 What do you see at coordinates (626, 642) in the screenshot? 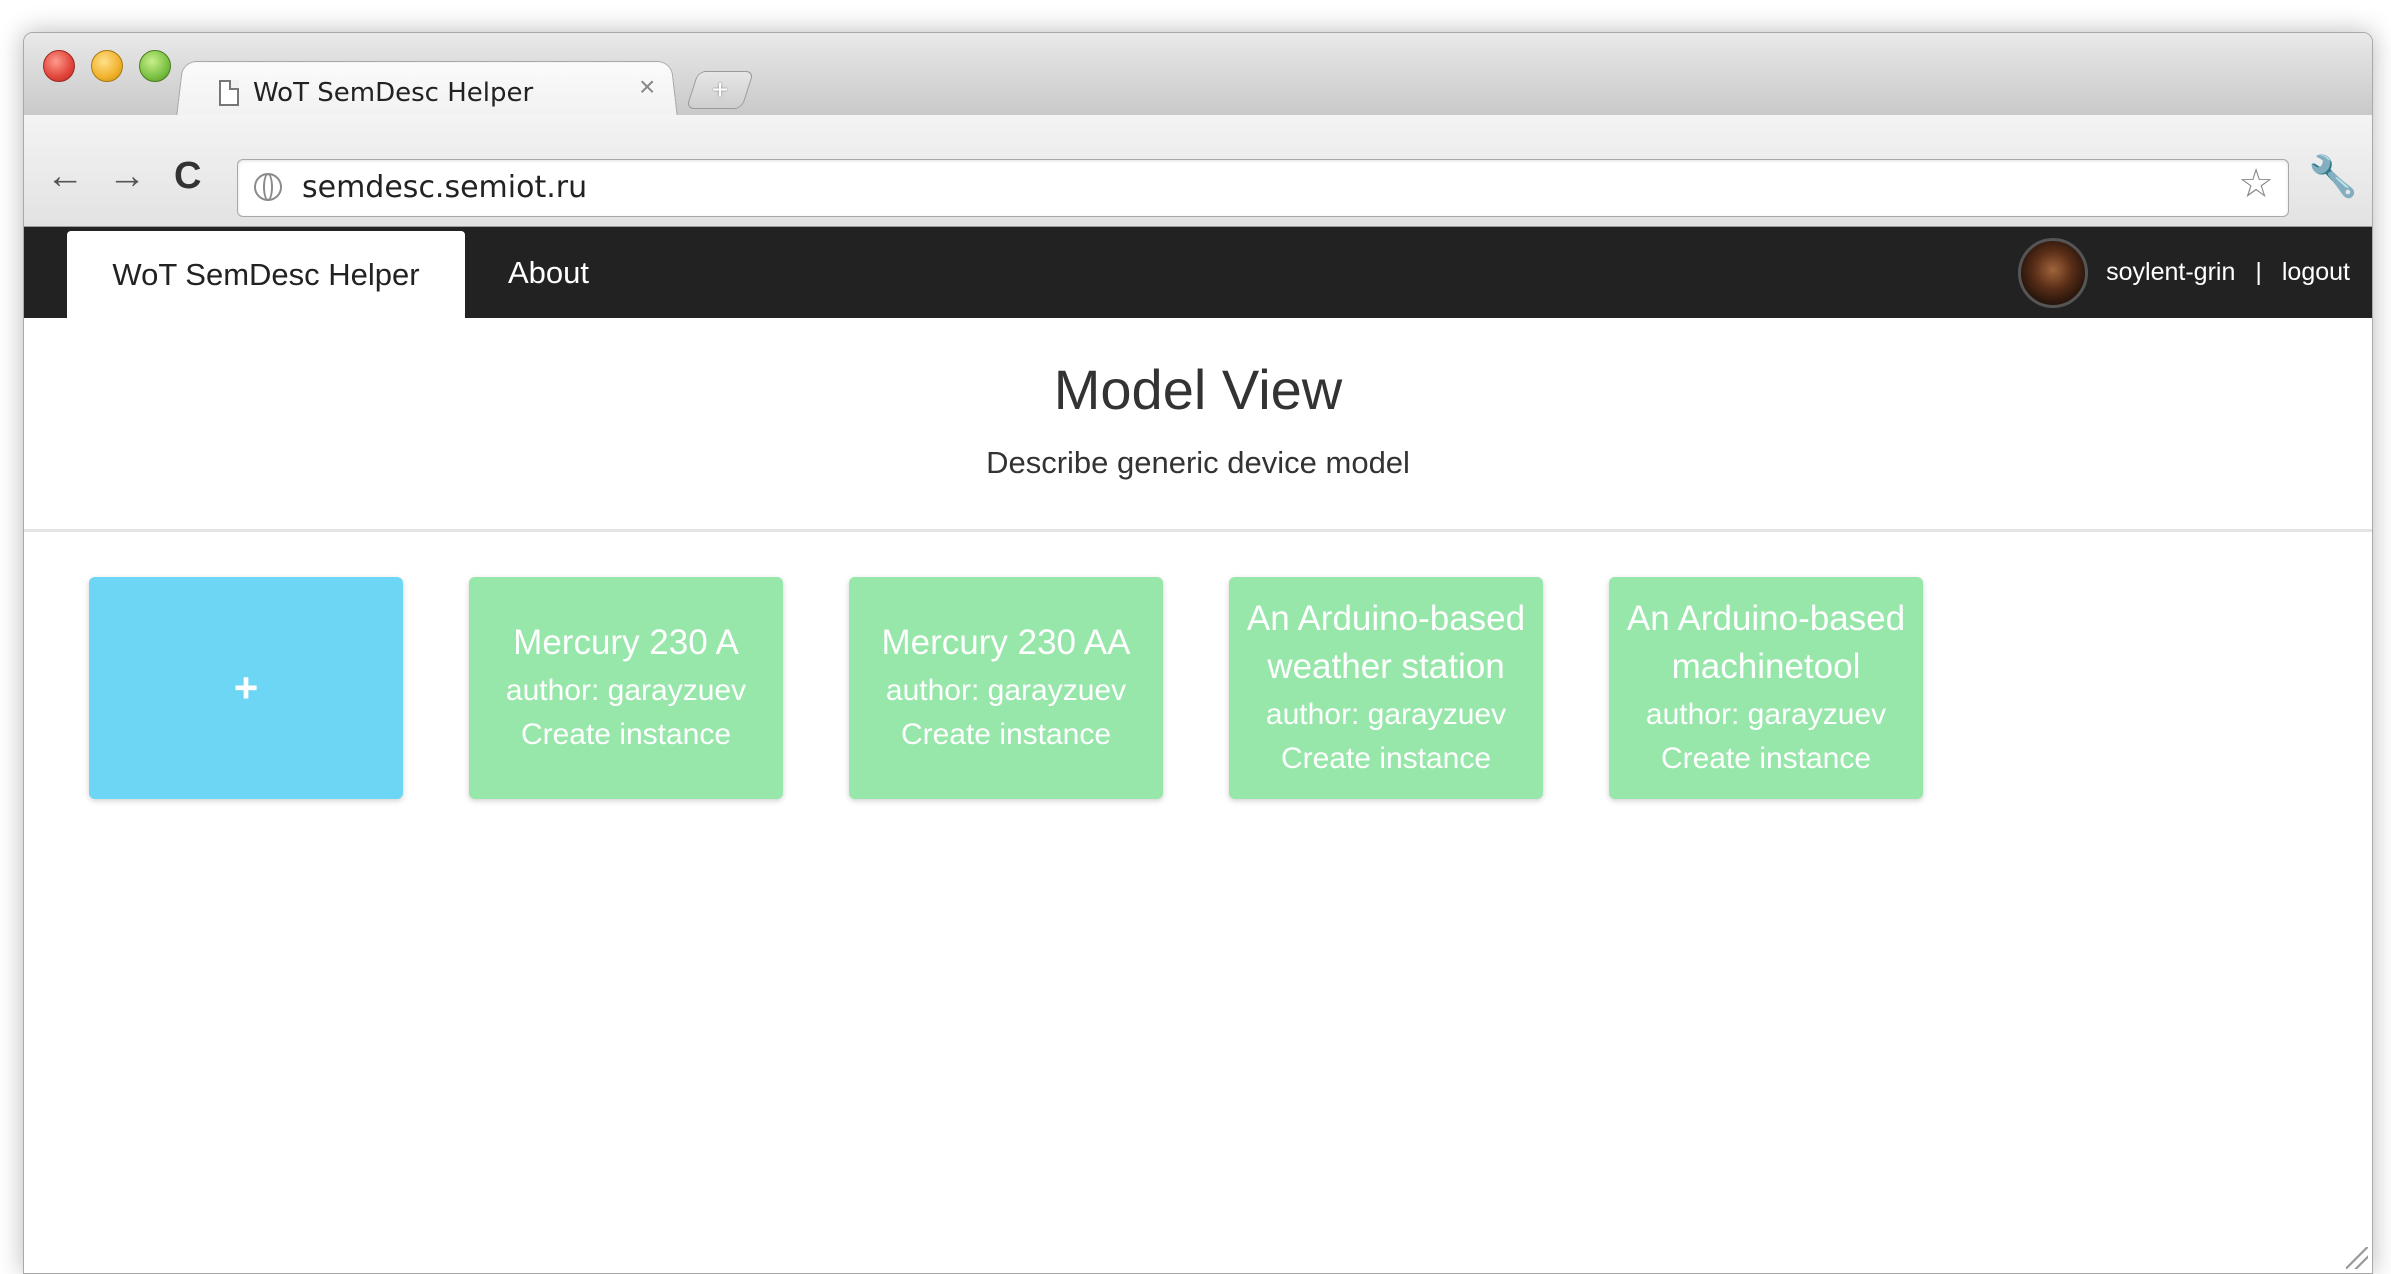
I see `model-title: Mercury 230 A` at bounding box center [626, 642].